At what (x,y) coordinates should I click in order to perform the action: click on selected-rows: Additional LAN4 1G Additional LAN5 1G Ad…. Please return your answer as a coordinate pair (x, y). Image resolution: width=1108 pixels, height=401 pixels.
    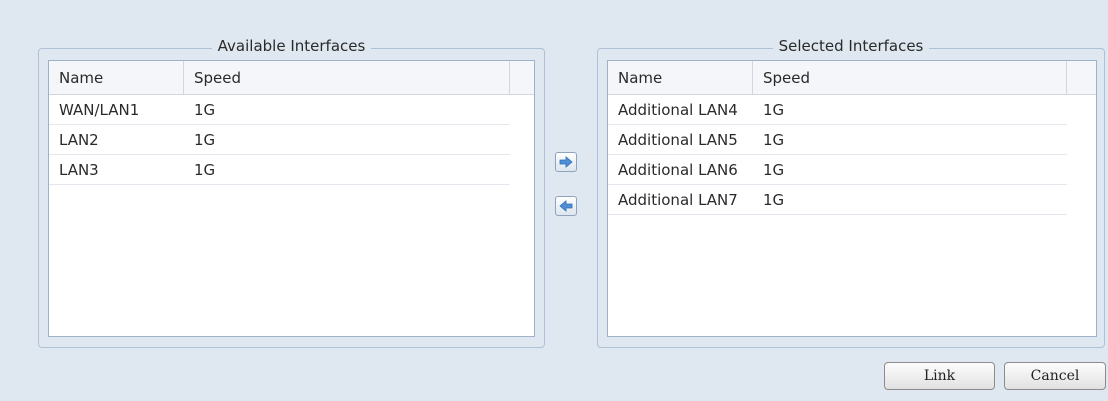
    Looking at the image, I should click on (837, 155).